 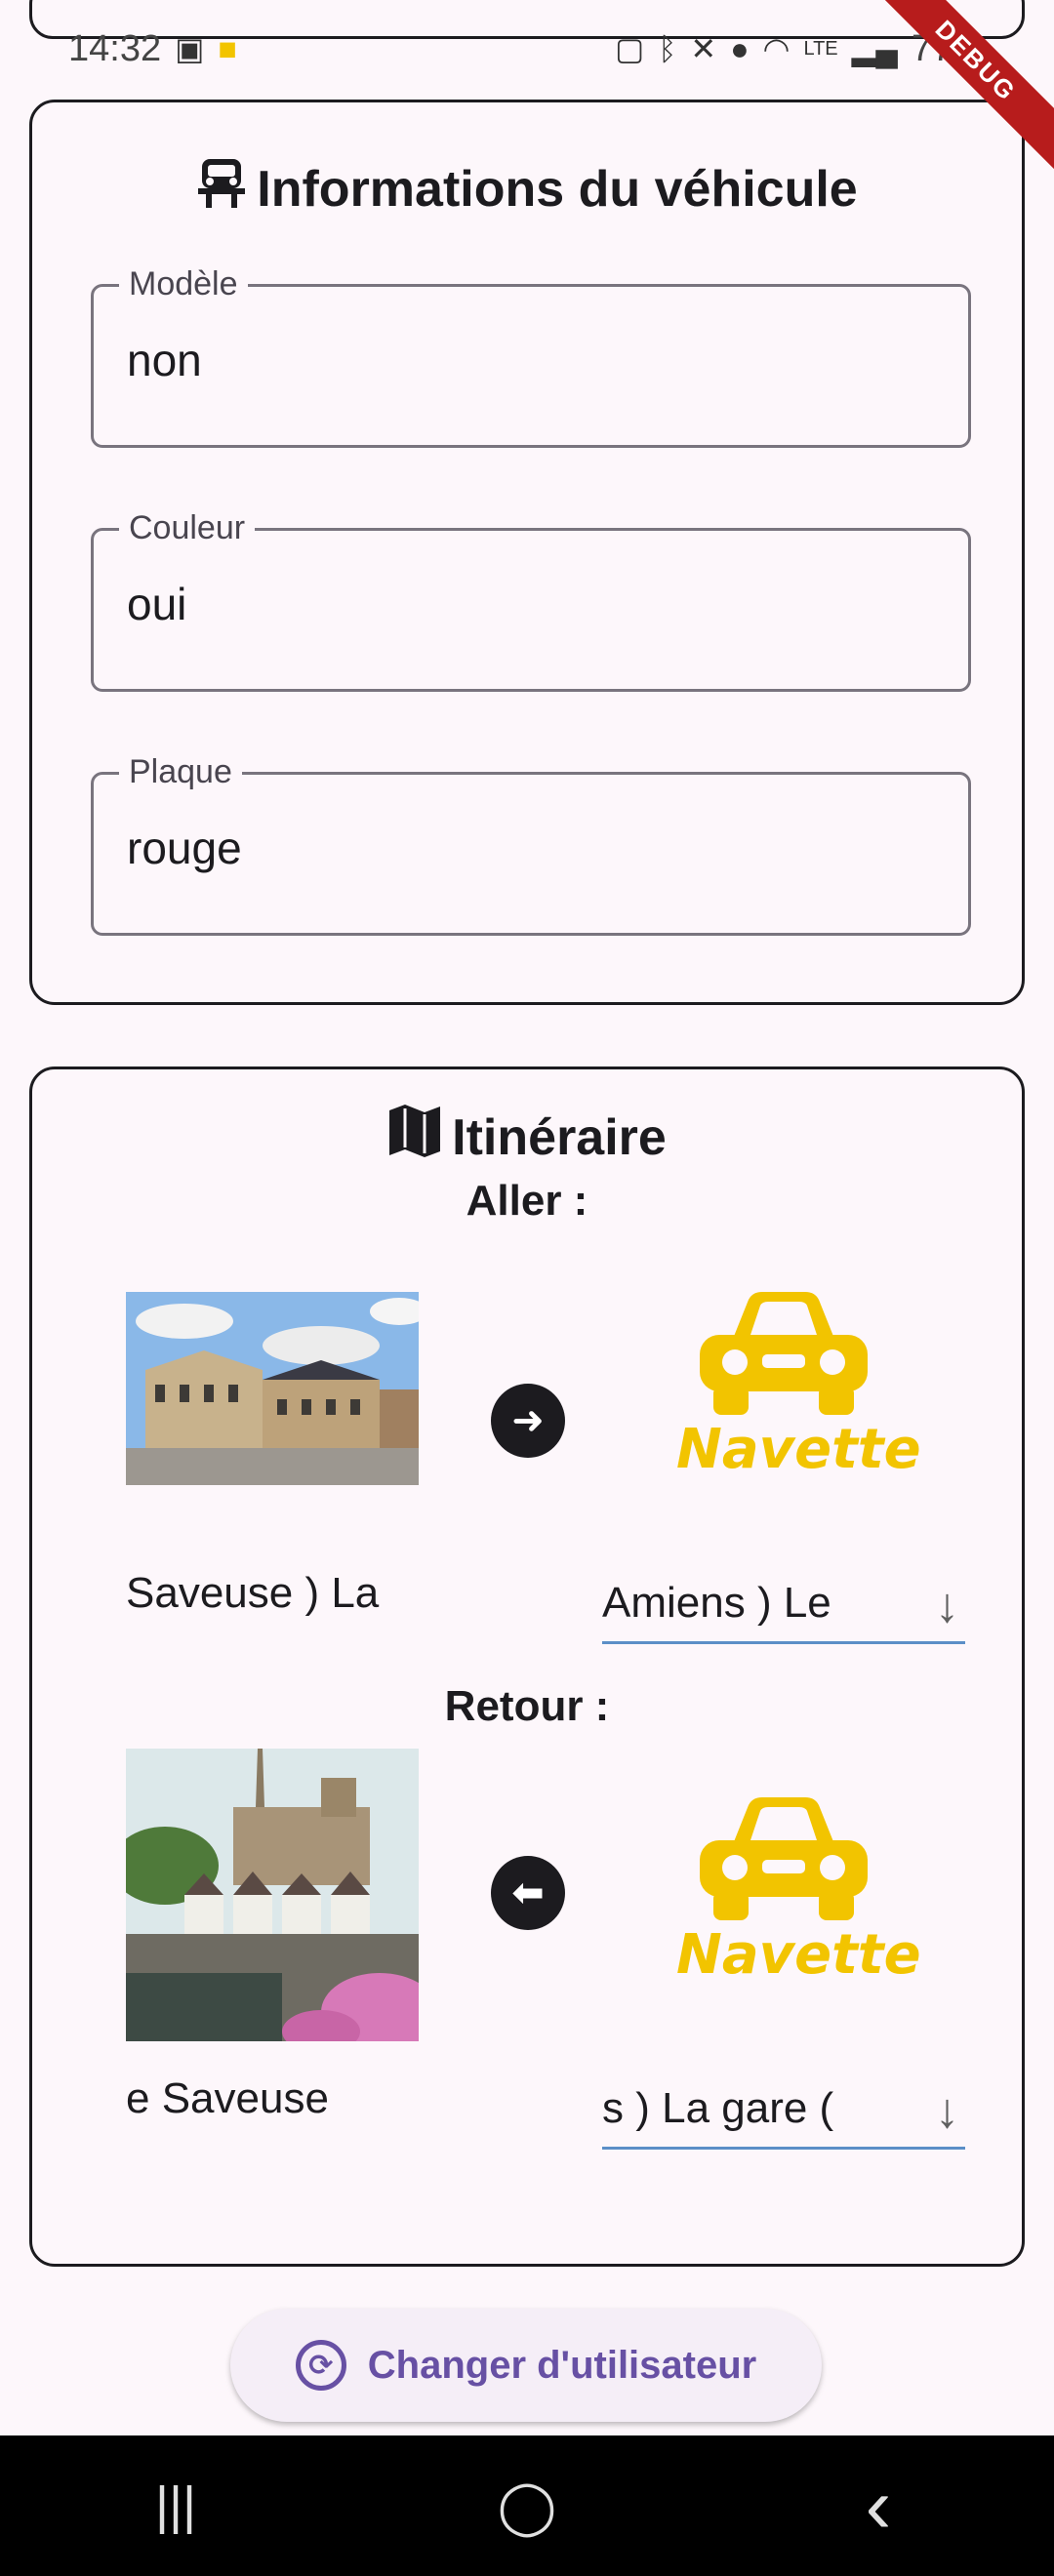 What do you see at coordinates (799, 1384) in the screenshot?
I see `aller-navette: Navette` at bounding box center [799, 1384].